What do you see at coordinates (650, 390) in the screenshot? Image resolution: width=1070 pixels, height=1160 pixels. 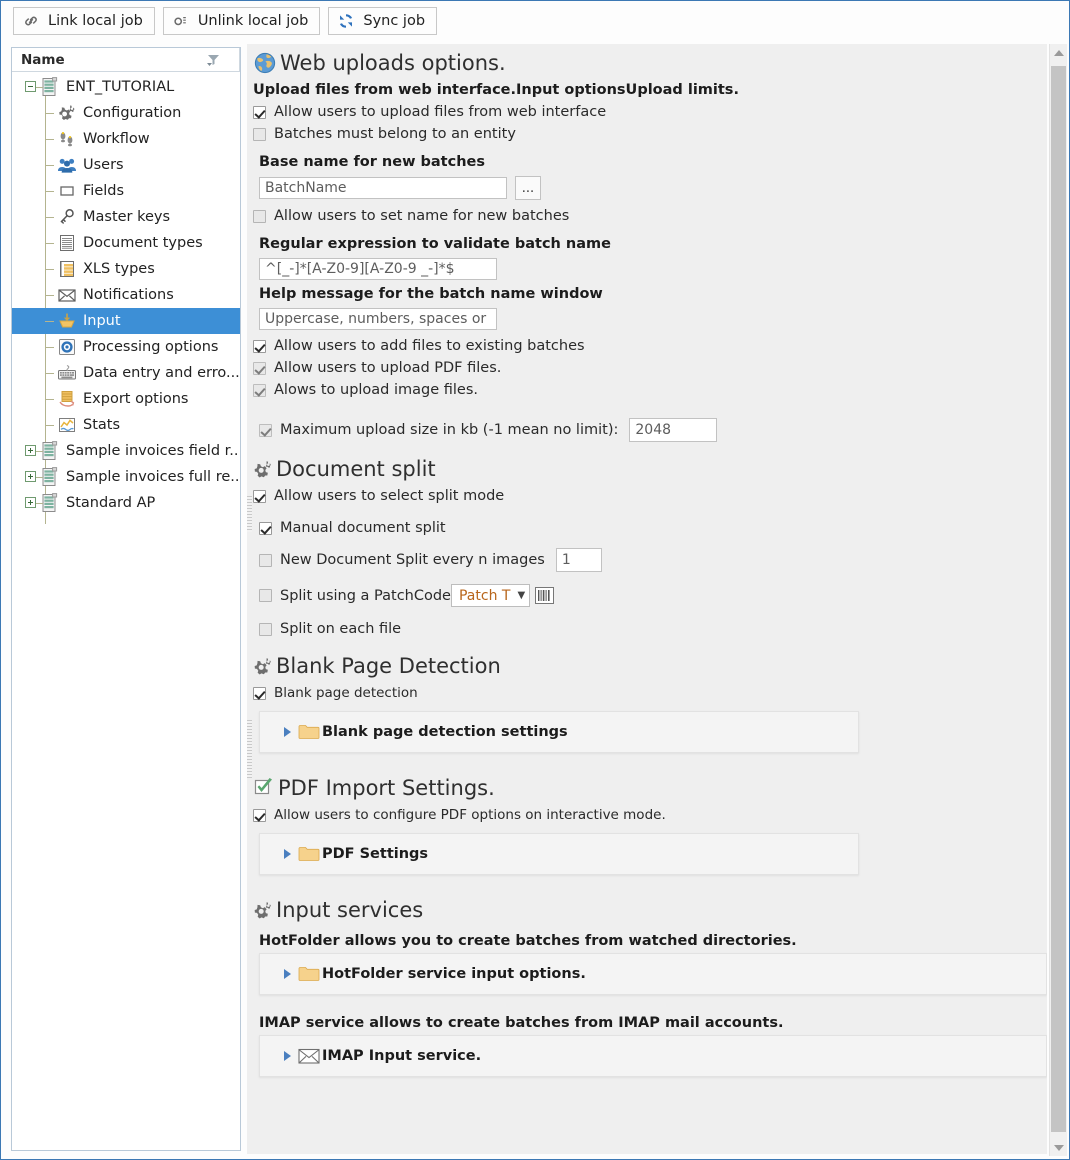 I see `allow-image-row: Alows to upload image files.` at bounding box center [650, 390].